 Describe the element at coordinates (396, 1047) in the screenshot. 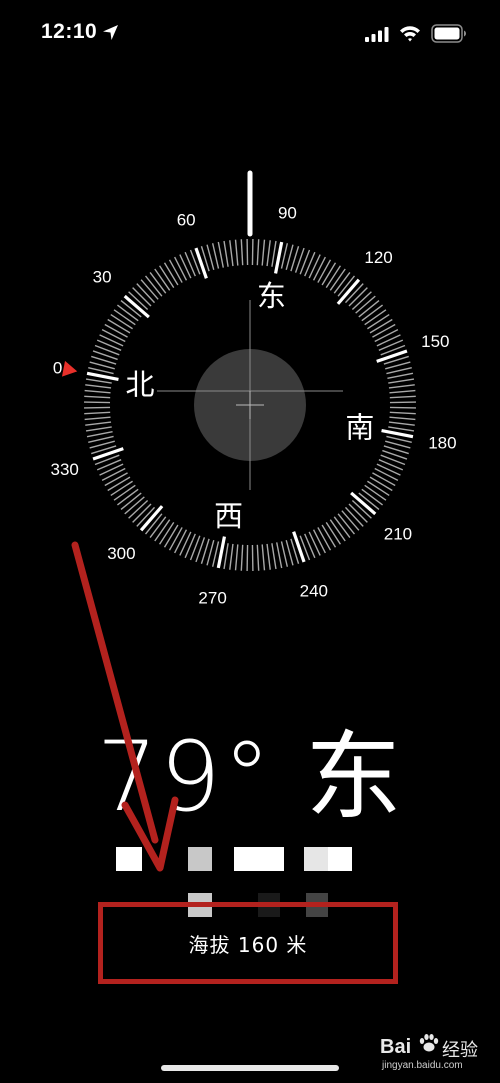

I see `watermark-brand: Bai` at that location.